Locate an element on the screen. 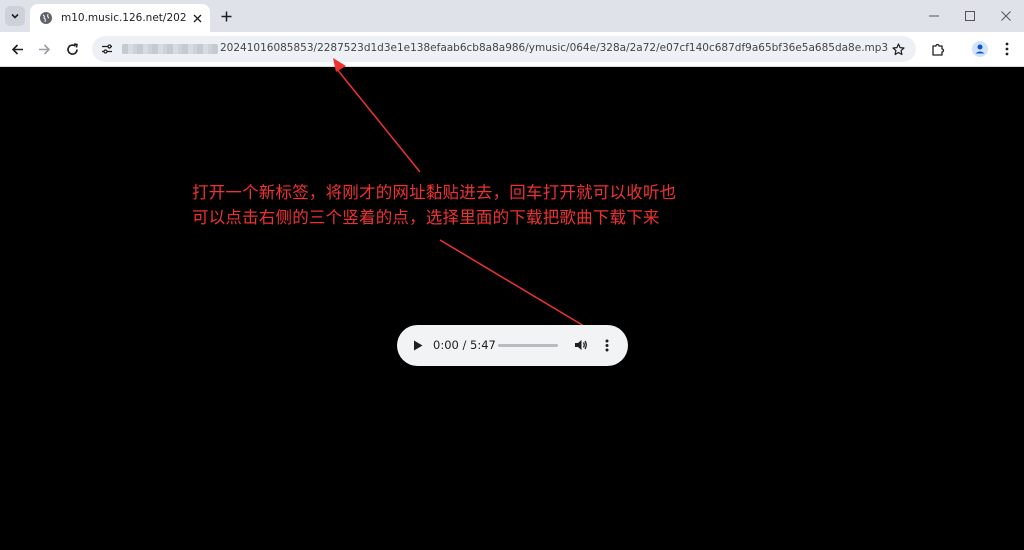 The height and width of the screenshot is (550, 1024). arrow-to-url is located at coordinates (378, 120).